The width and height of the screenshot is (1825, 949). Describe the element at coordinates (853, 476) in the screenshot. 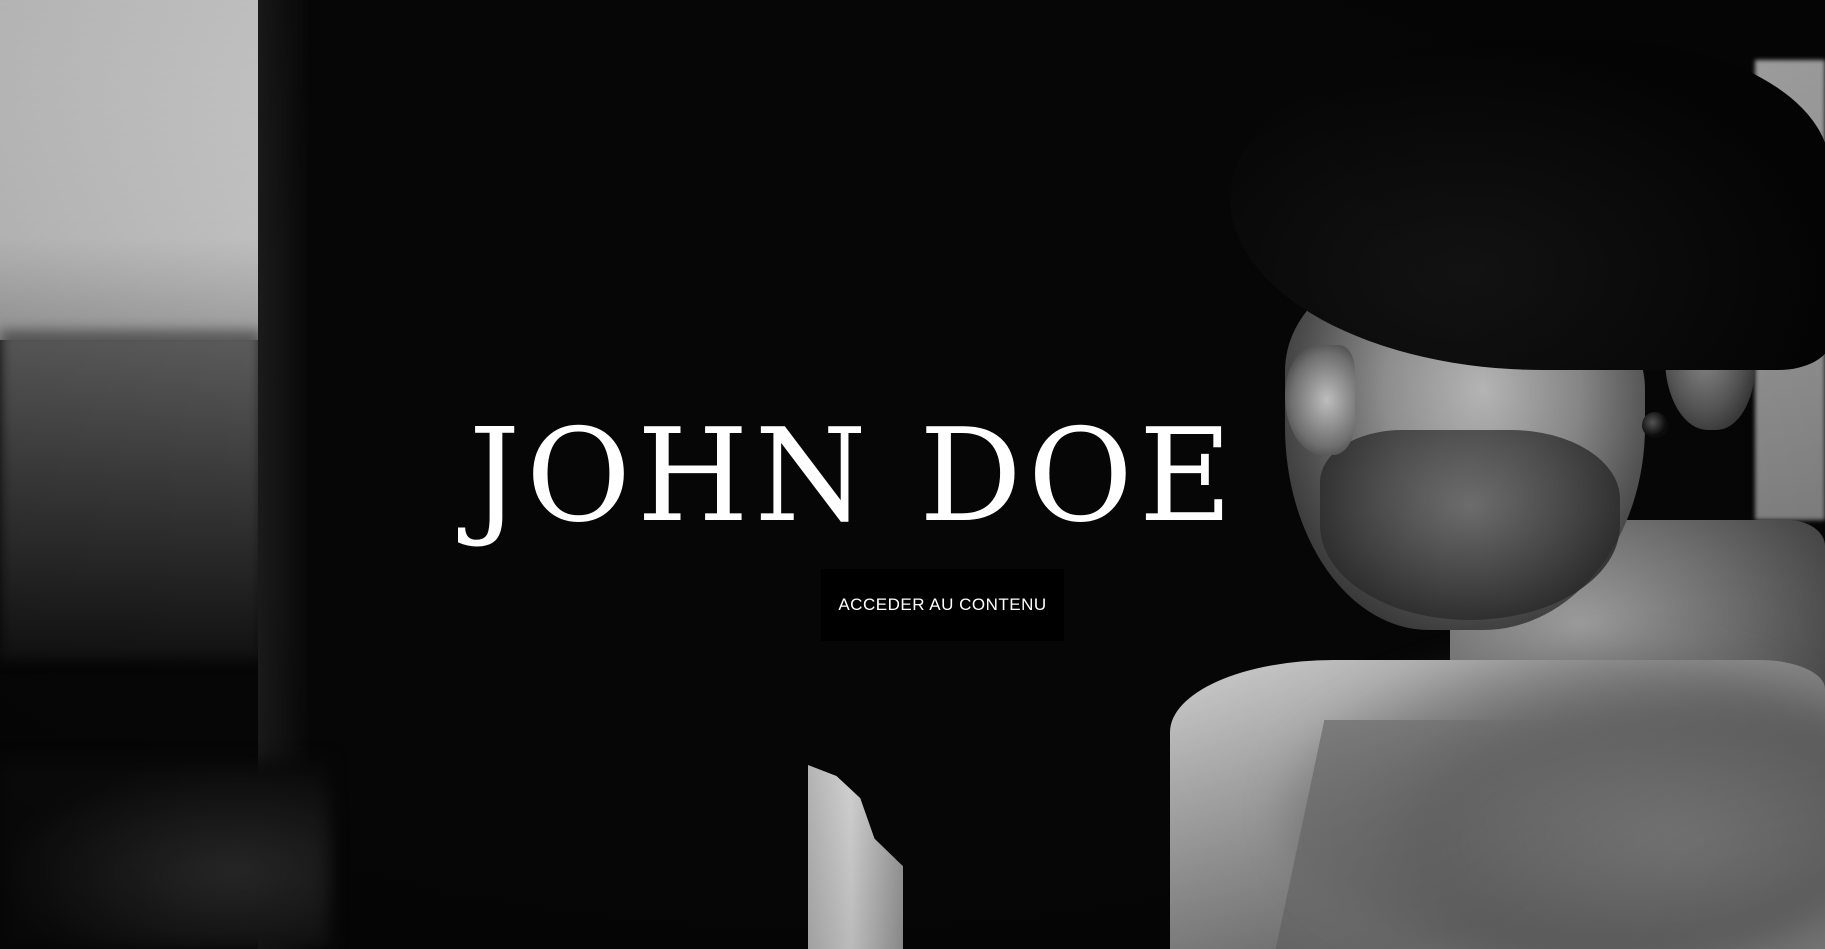

I see `page-title: JOHN DOE` at that location.